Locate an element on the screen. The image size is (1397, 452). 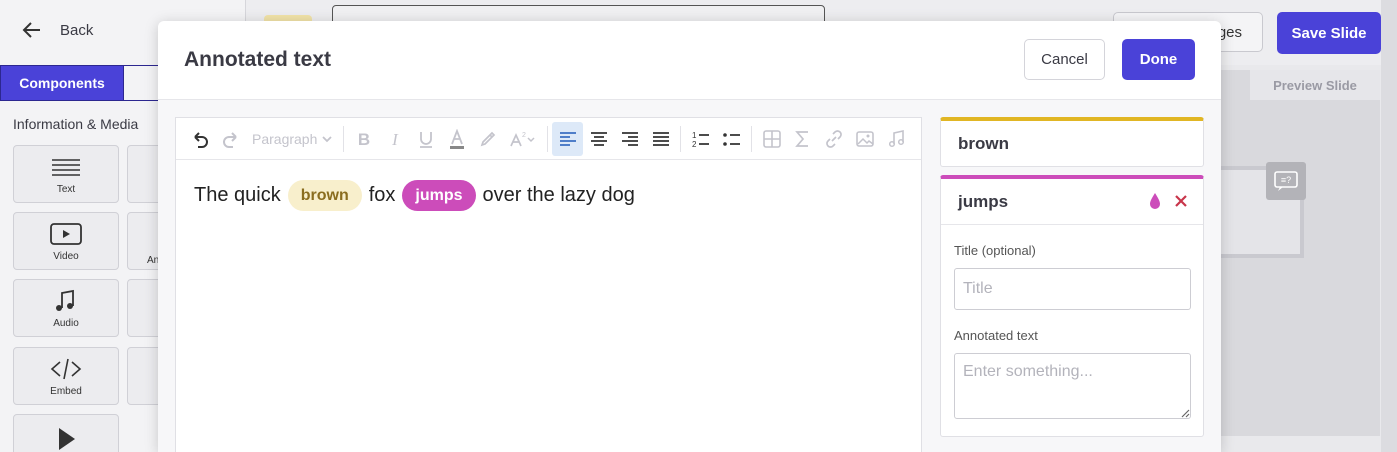
bullet-list-icon is located at coordinates (731, 139).